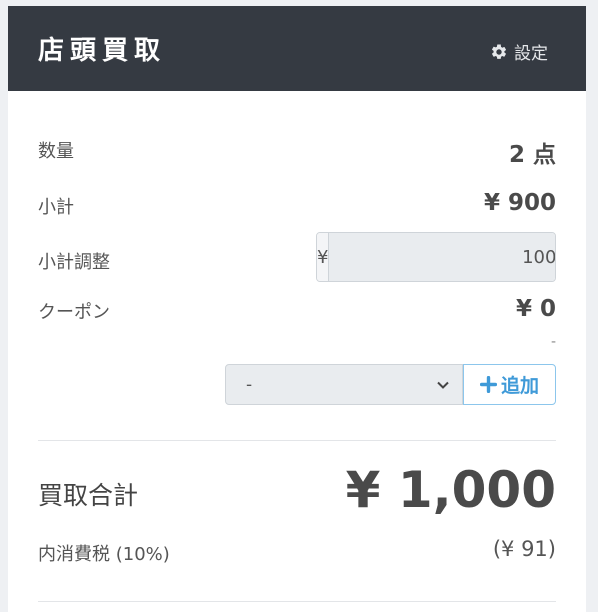 This screenshot has width=598, height=612. I want to click on quantity-value: 2 点, so click(532, 155).